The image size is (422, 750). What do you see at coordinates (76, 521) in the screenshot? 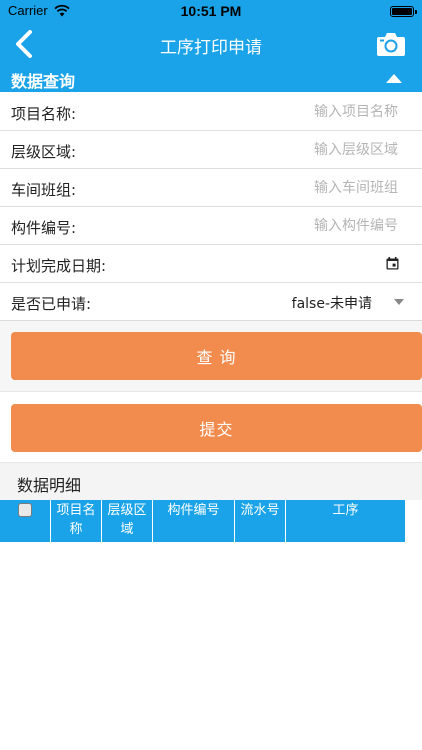
I see `column-header-project-name: 项目名称` at bounding box center [76, 521].